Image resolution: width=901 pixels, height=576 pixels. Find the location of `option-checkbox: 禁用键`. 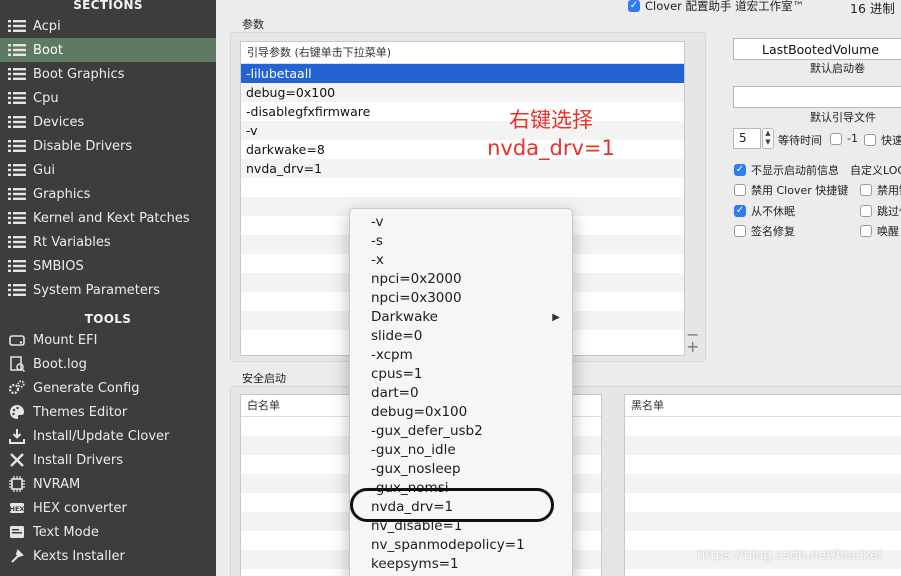

option-checkbox: 禁用键 is located at coordinates (880, 190).